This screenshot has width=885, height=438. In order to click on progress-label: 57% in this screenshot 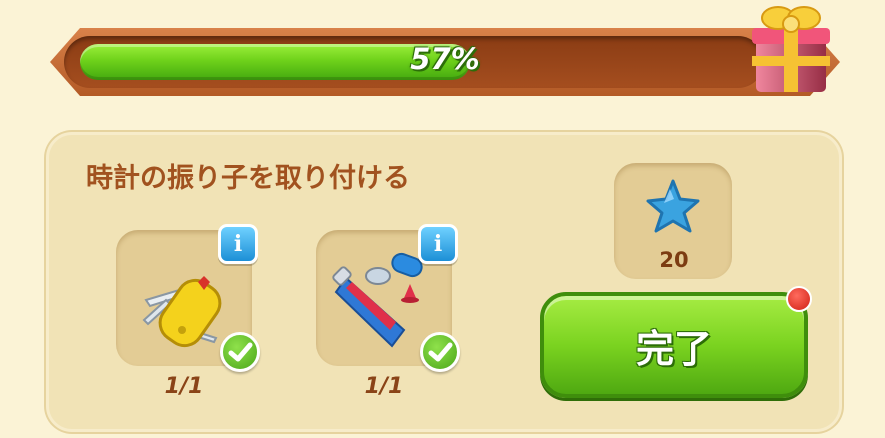, I will do `click(445, 59)`.